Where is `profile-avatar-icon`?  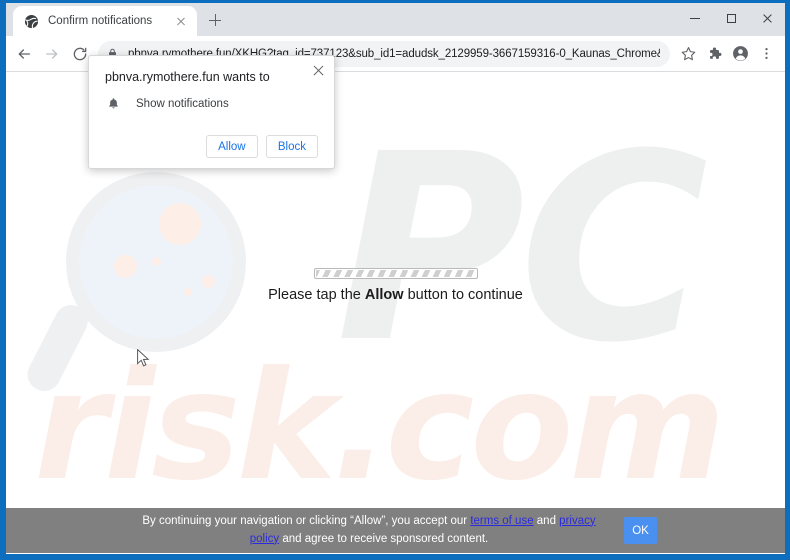 profile-avatar-icon is located at coordinates (740, 54).